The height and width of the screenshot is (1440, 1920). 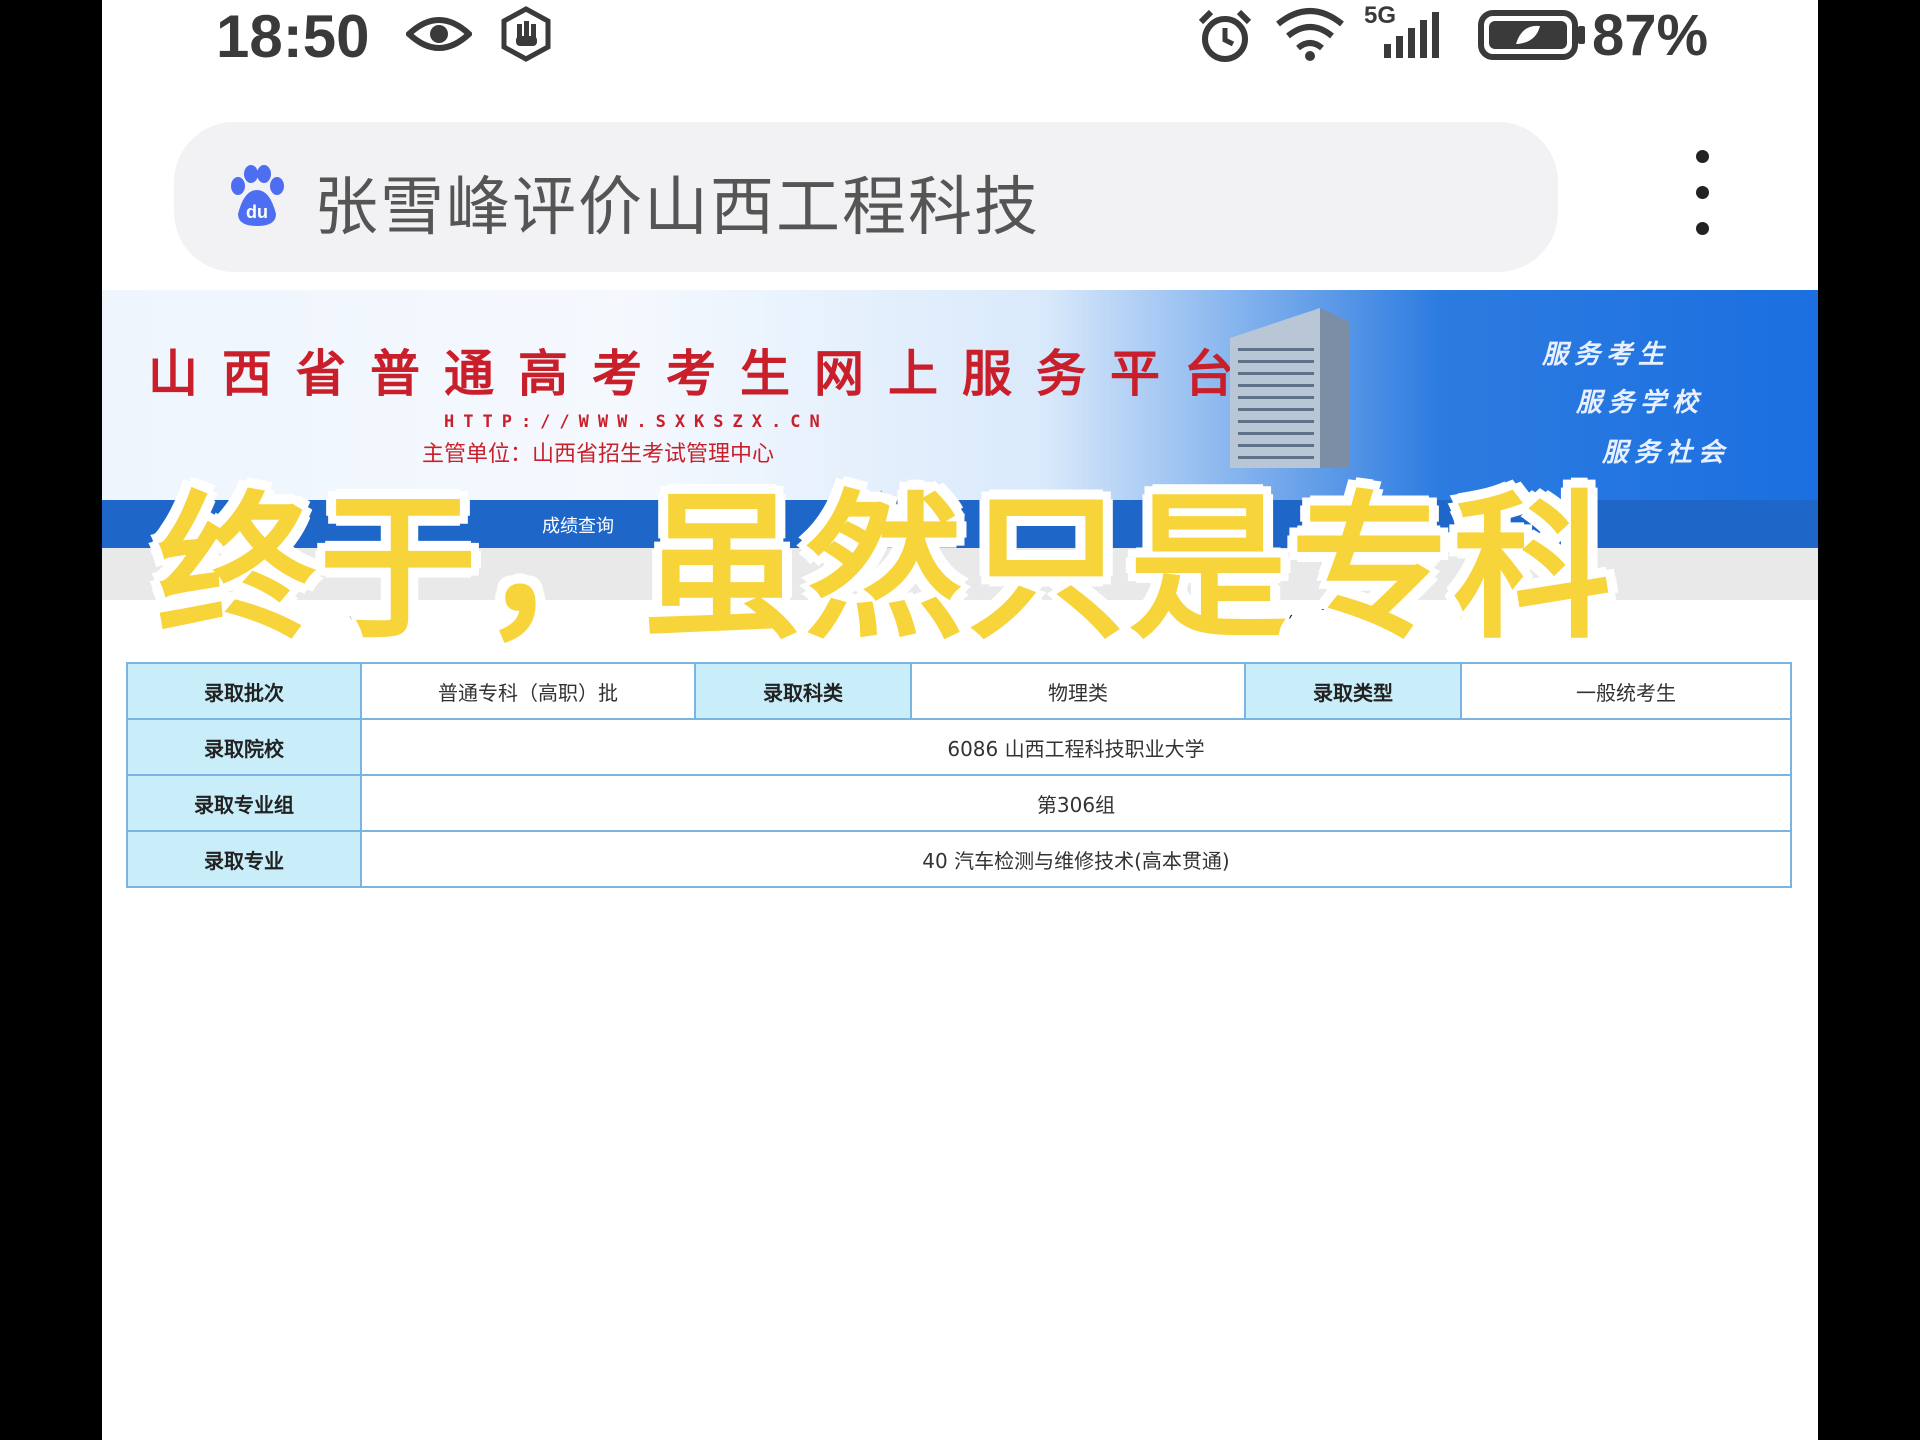 I want to click on slogan-1: 服务考生, so click(x=1606, y=355).